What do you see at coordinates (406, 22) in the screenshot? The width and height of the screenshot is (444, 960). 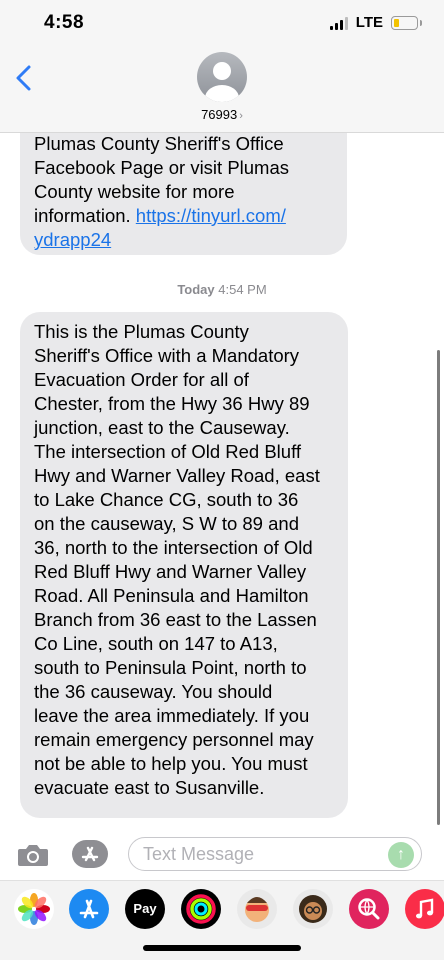 I see `battery-icon` at bounding box center [406, 22].